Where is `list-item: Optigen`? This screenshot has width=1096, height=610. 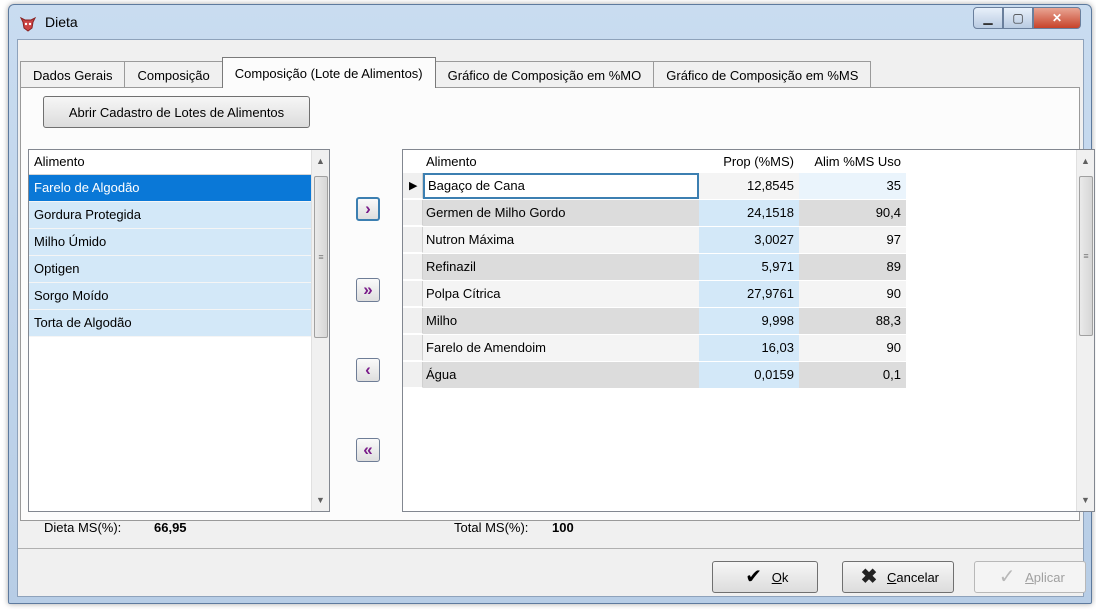
list-item: Optigen is located at coordinates (179, 269).